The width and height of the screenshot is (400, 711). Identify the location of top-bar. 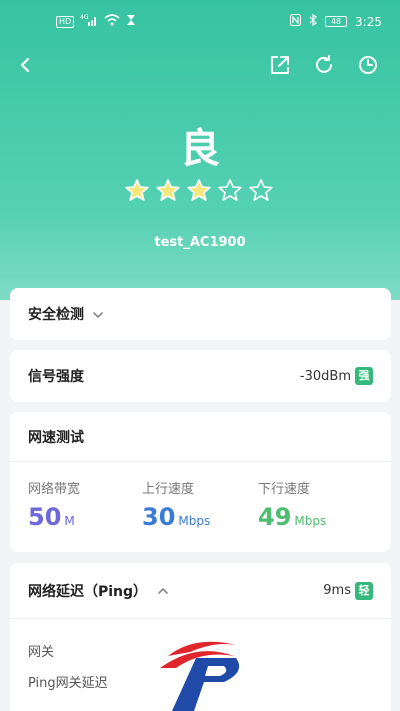
(200, 65).